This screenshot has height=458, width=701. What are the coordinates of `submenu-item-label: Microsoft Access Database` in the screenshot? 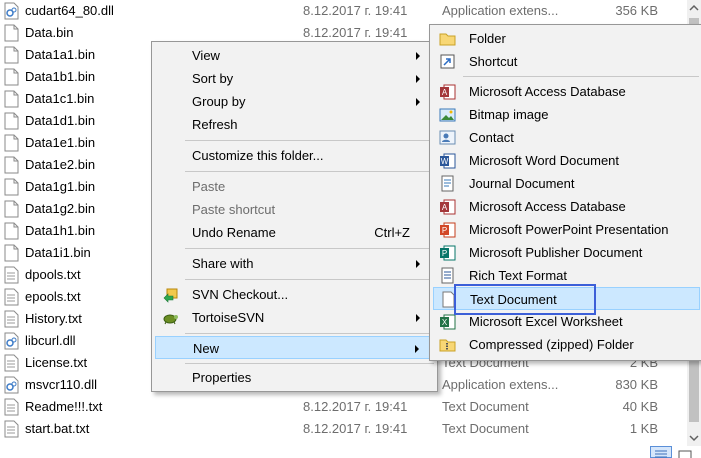 It's located at (547, 206).